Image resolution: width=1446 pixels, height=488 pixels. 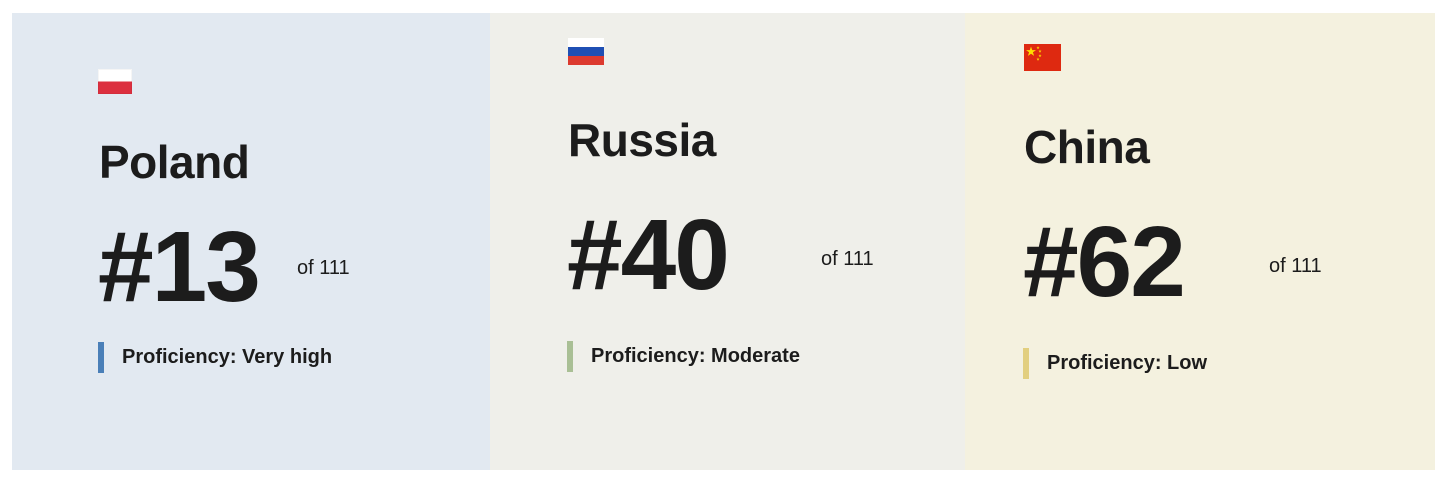 What do you see at coordinates (648, 255) in the screenshot?
I see `country-rank: #40` at bounding box center [648, 255].